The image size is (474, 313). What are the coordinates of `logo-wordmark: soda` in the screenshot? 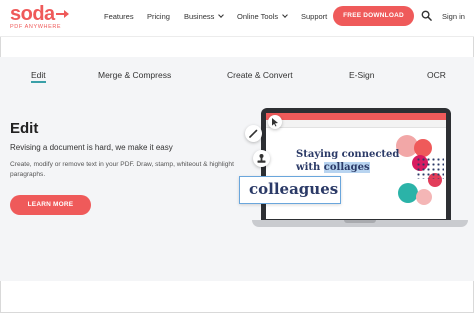 It's located at (32, 14).